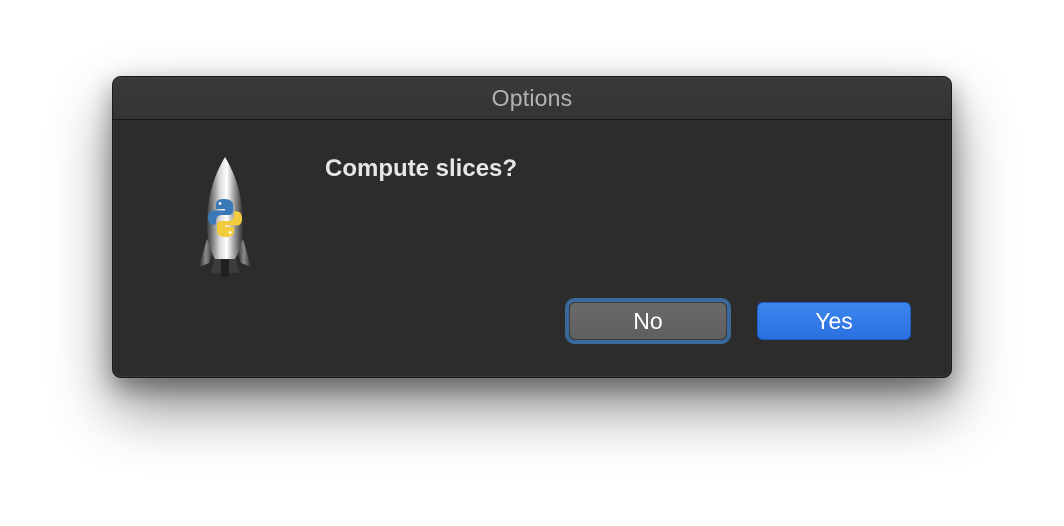 This screenshot has height=526, width=1064. What do you see at coordinates (225, 217) in the screenshot?
I see `python-rocket-icon` at bounding box center [225, 217].